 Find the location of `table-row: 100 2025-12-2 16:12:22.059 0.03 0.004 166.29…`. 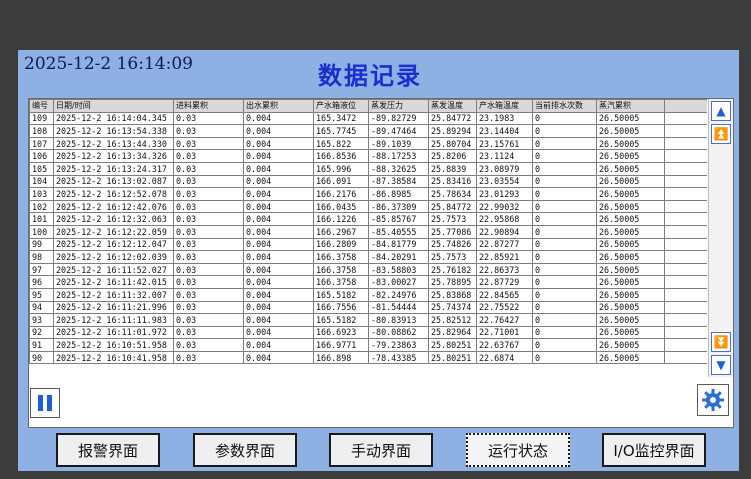

table-row: 100 2025-12-2 16:12:22.059 0.03 0.004 166.29… is located at coordinates (368, 231).